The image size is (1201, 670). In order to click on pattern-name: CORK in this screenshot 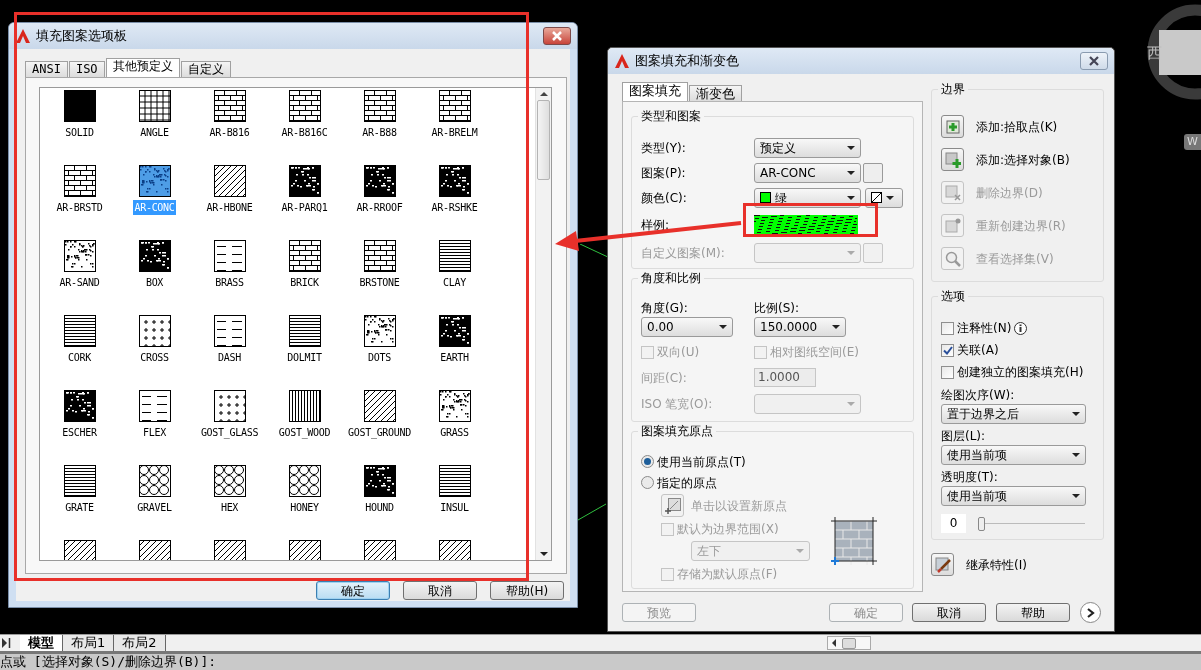, I will do `click(79, 357)`.